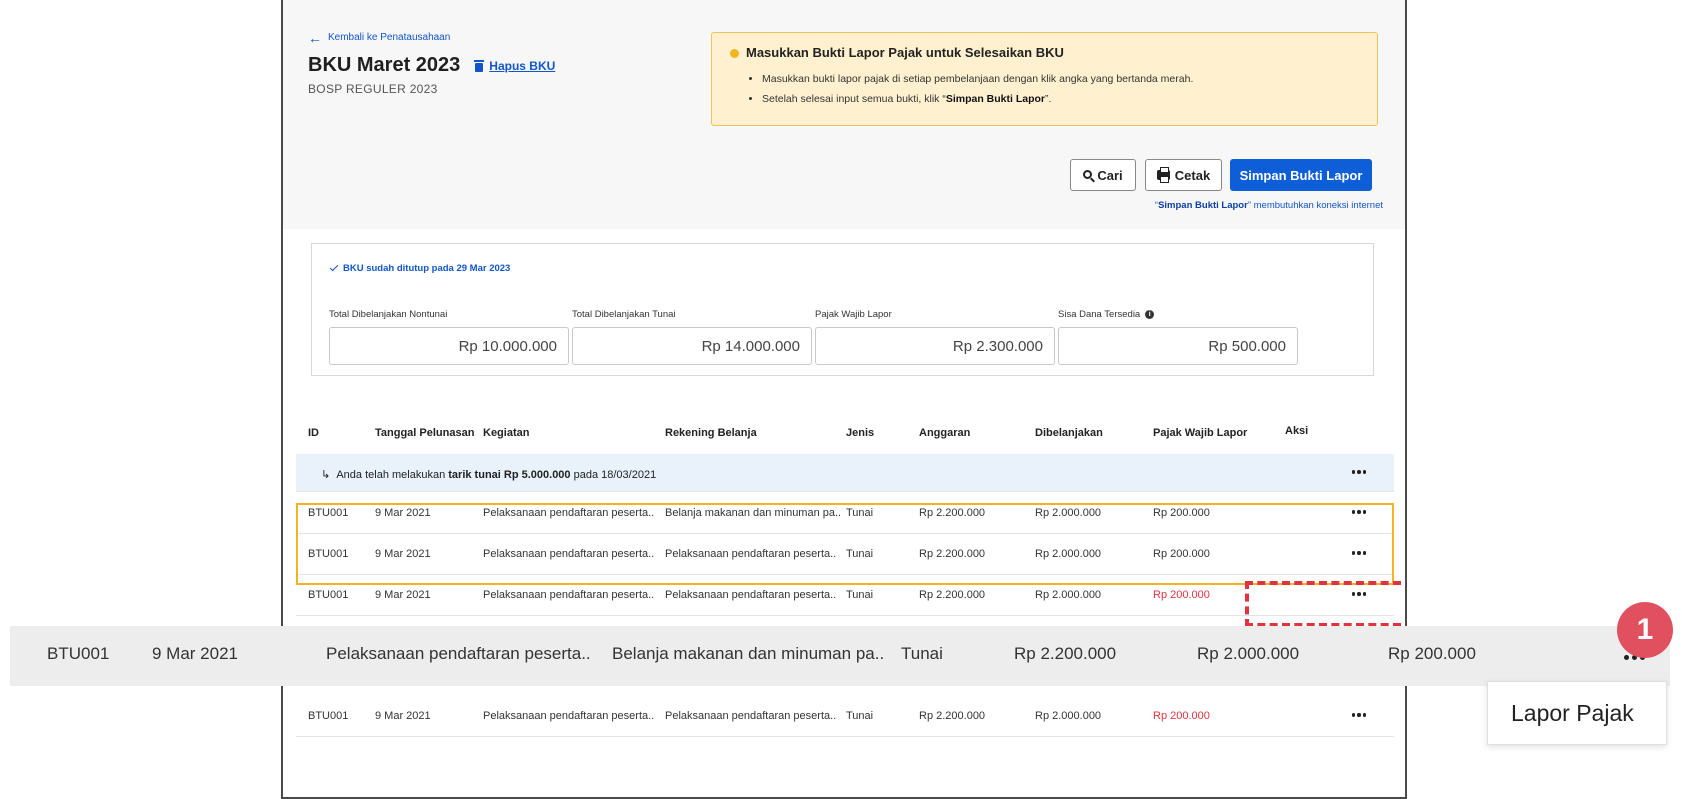 The width and height of the screenshot is (1682, 799). Describe the element at coordinates (692, 346) in the screenshot. I see `metric-value: Rp 14.000.000` at that location.